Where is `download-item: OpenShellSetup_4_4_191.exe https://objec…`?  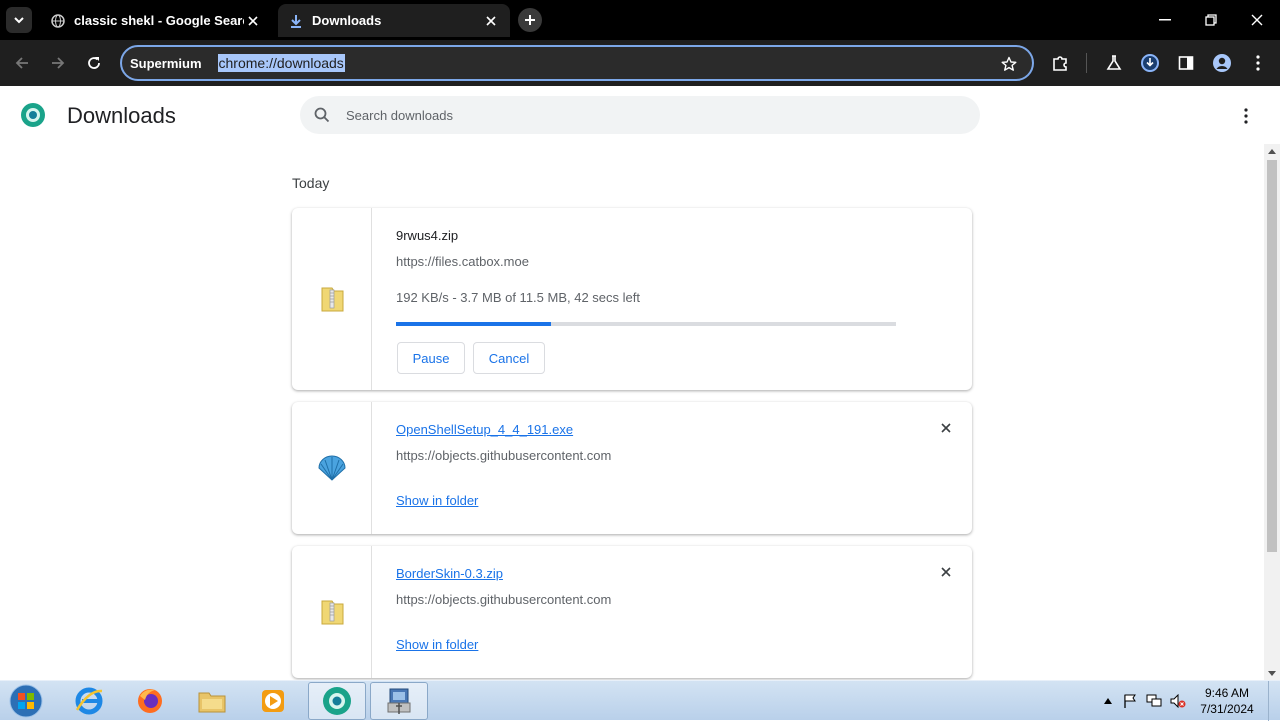 download-item: OpenShellSetup_4_4_191.exe https://objec… is located at coordinates (632, 468).